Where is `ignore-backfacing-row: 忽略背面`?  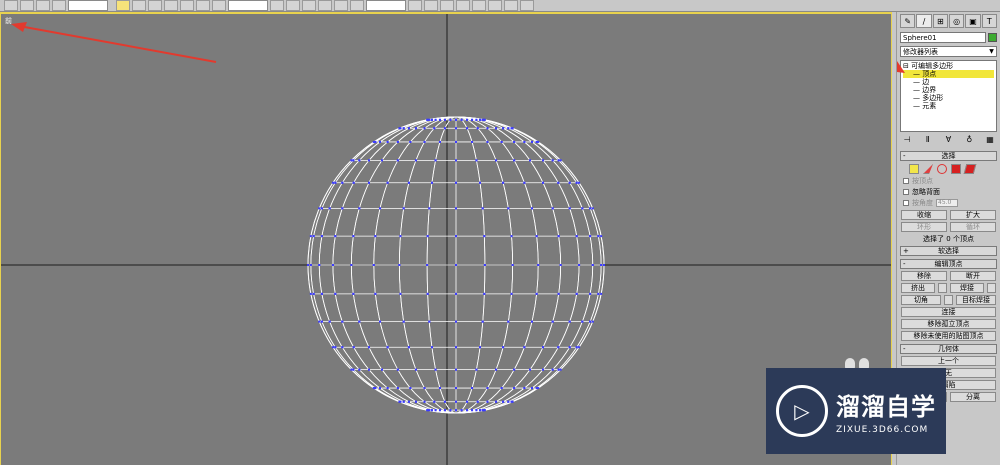 ignore-backfacing-row: 忽略背面 is located at coordinates (948, 191).